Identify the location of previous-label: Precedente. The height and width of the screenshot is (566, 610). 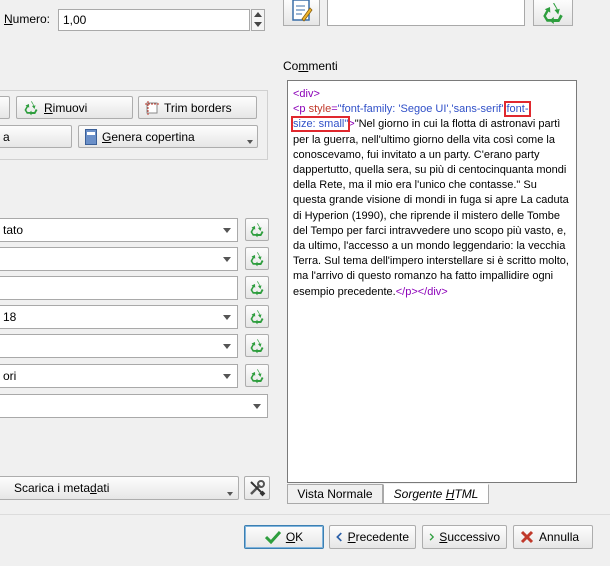
(378, 537).